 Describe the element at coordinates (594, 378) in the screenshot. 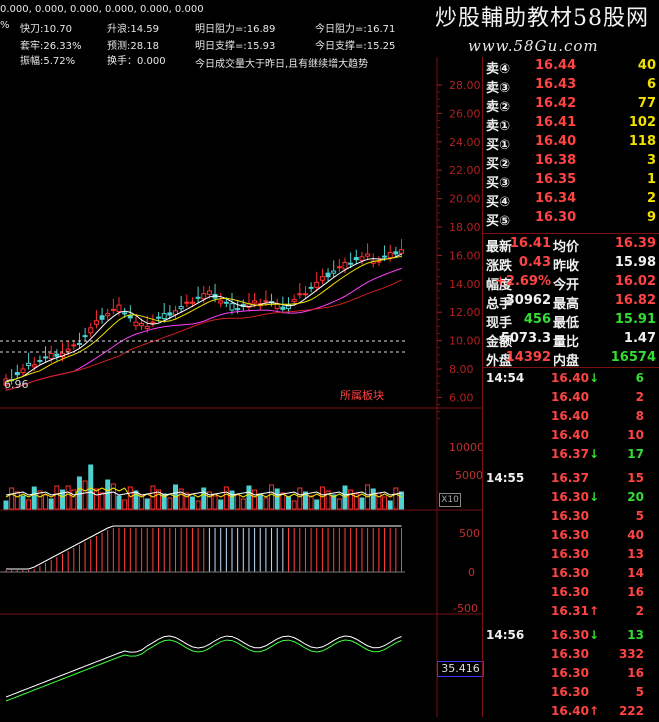

I see `arrow-down-icon: ↓` at that location.